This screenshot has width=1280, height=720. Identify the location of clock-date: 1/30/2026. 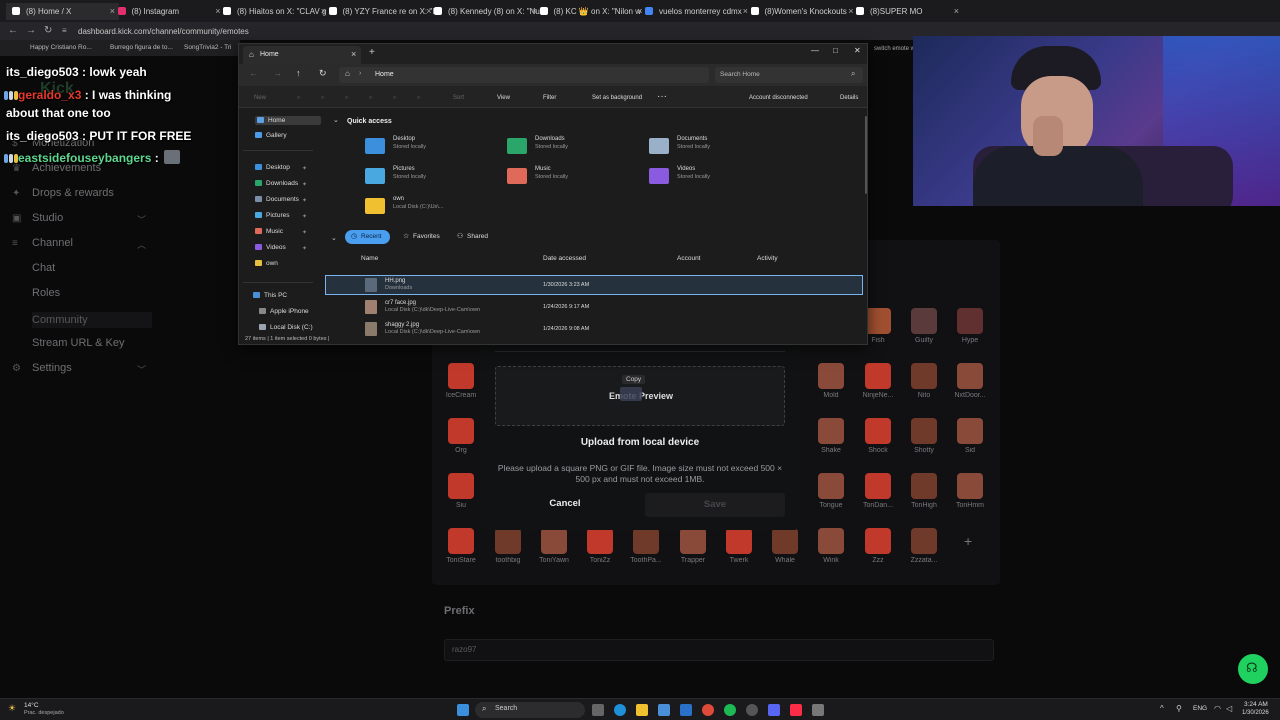
(1255, 713).